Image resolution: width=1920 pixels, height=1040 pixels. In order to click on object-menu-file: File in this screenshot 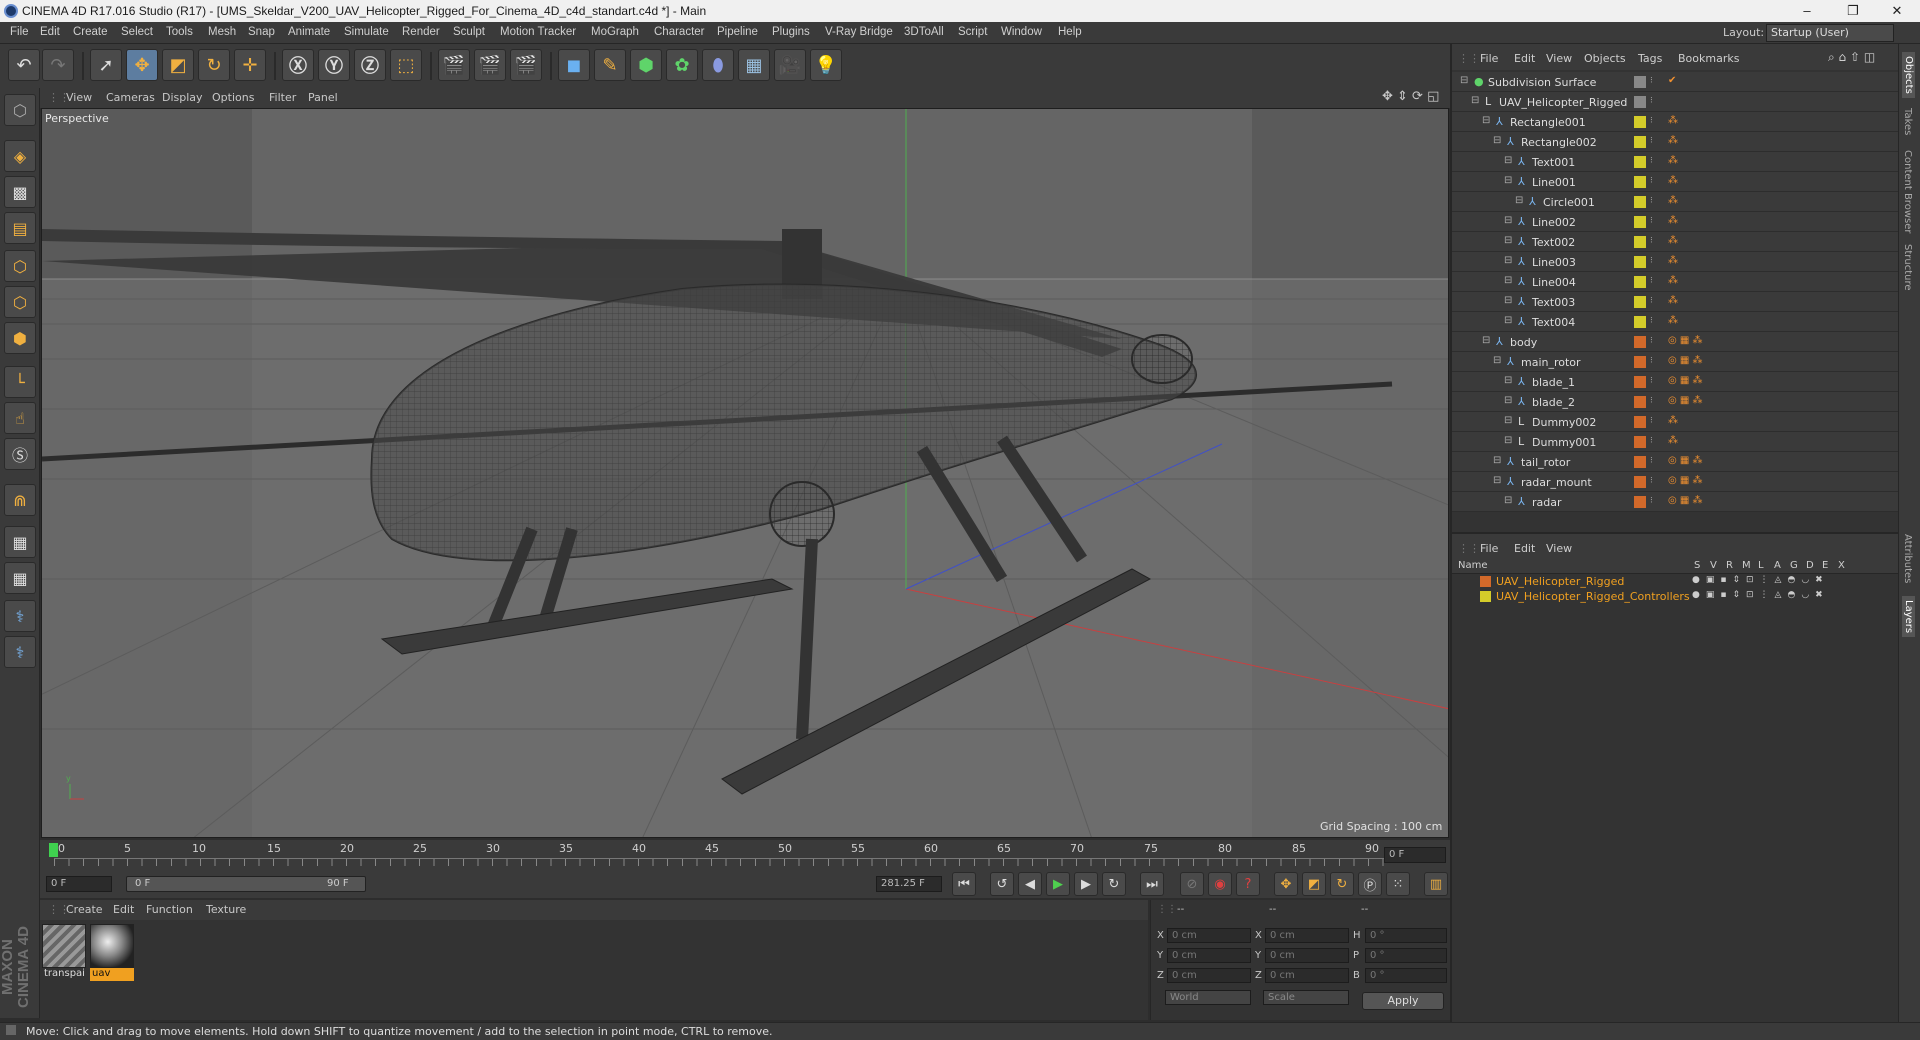, I will do `click(1489, 58)`.